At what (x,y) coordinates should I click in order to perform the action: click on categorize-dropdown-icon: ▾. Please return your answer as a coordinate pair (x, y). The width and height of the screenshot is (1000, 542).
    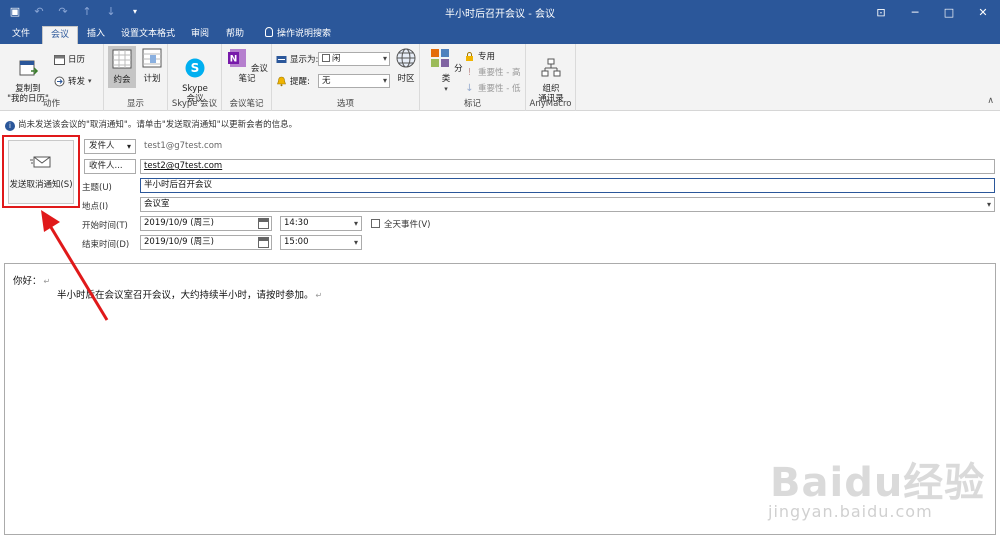
    Looking at the image, I should click on (446, 89).